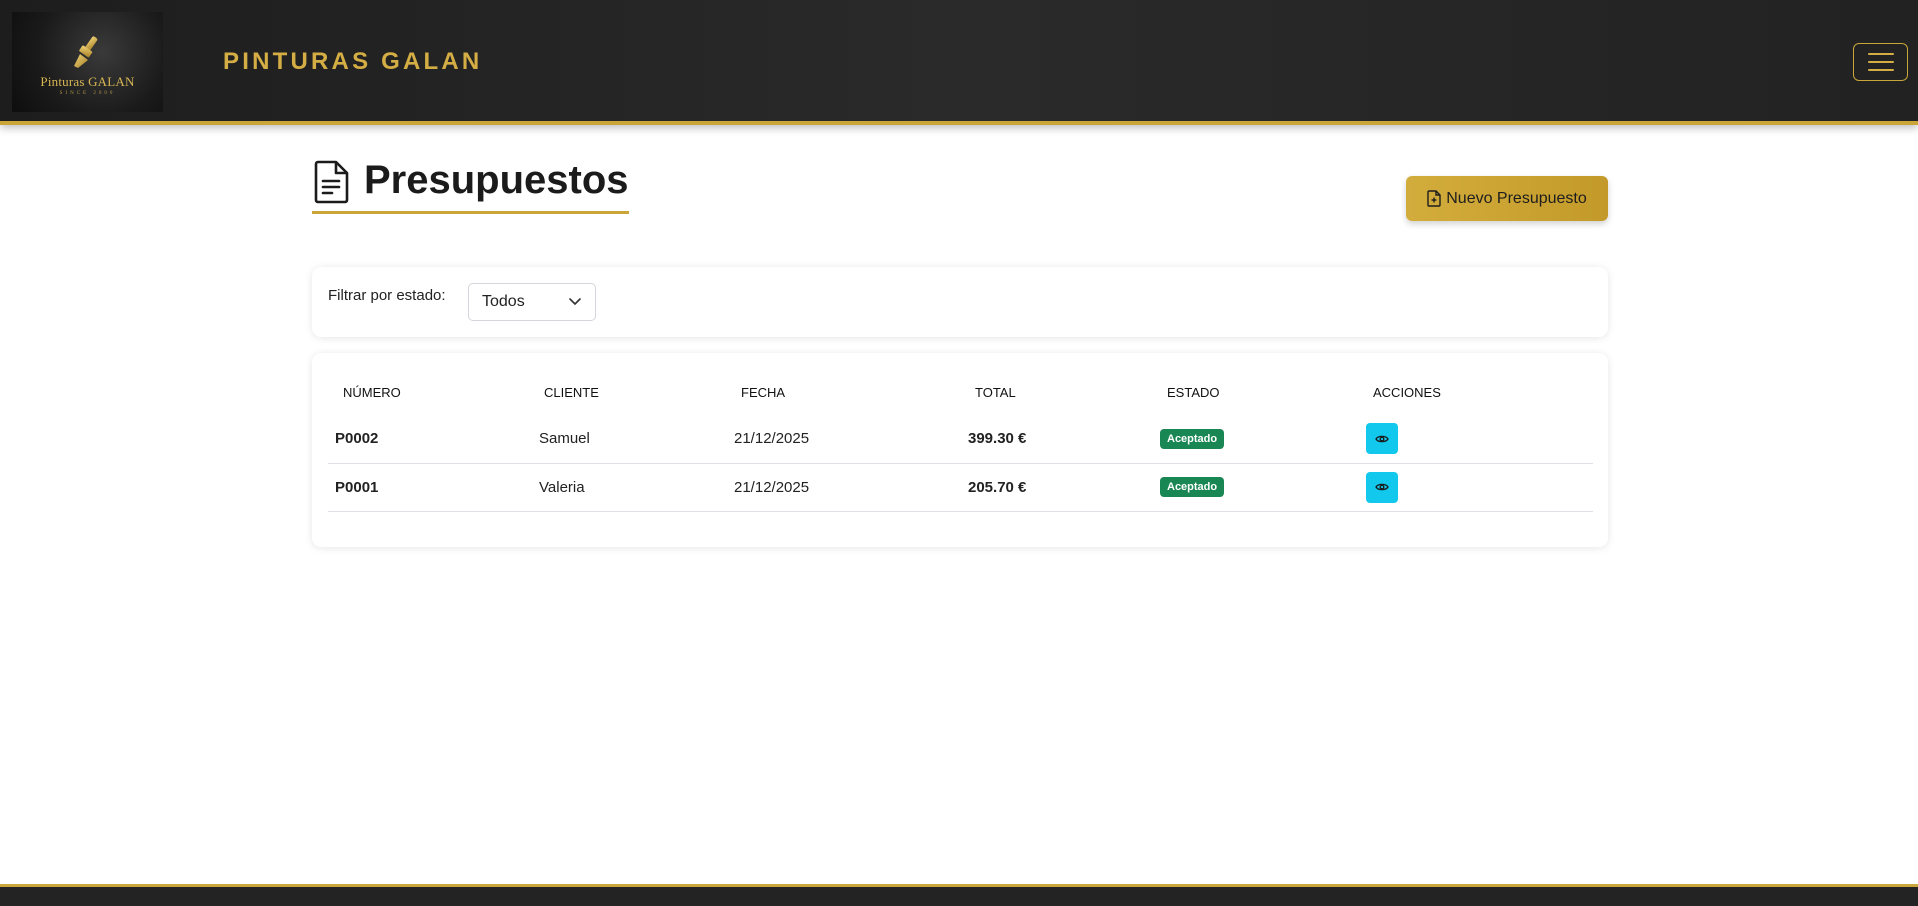 Image resolution: width=1918 pixels, height=906 pixels. Describe the element at coordinates (1263, 392) in the screenshot. I see `column-header-estado: ESTADO` at that location.